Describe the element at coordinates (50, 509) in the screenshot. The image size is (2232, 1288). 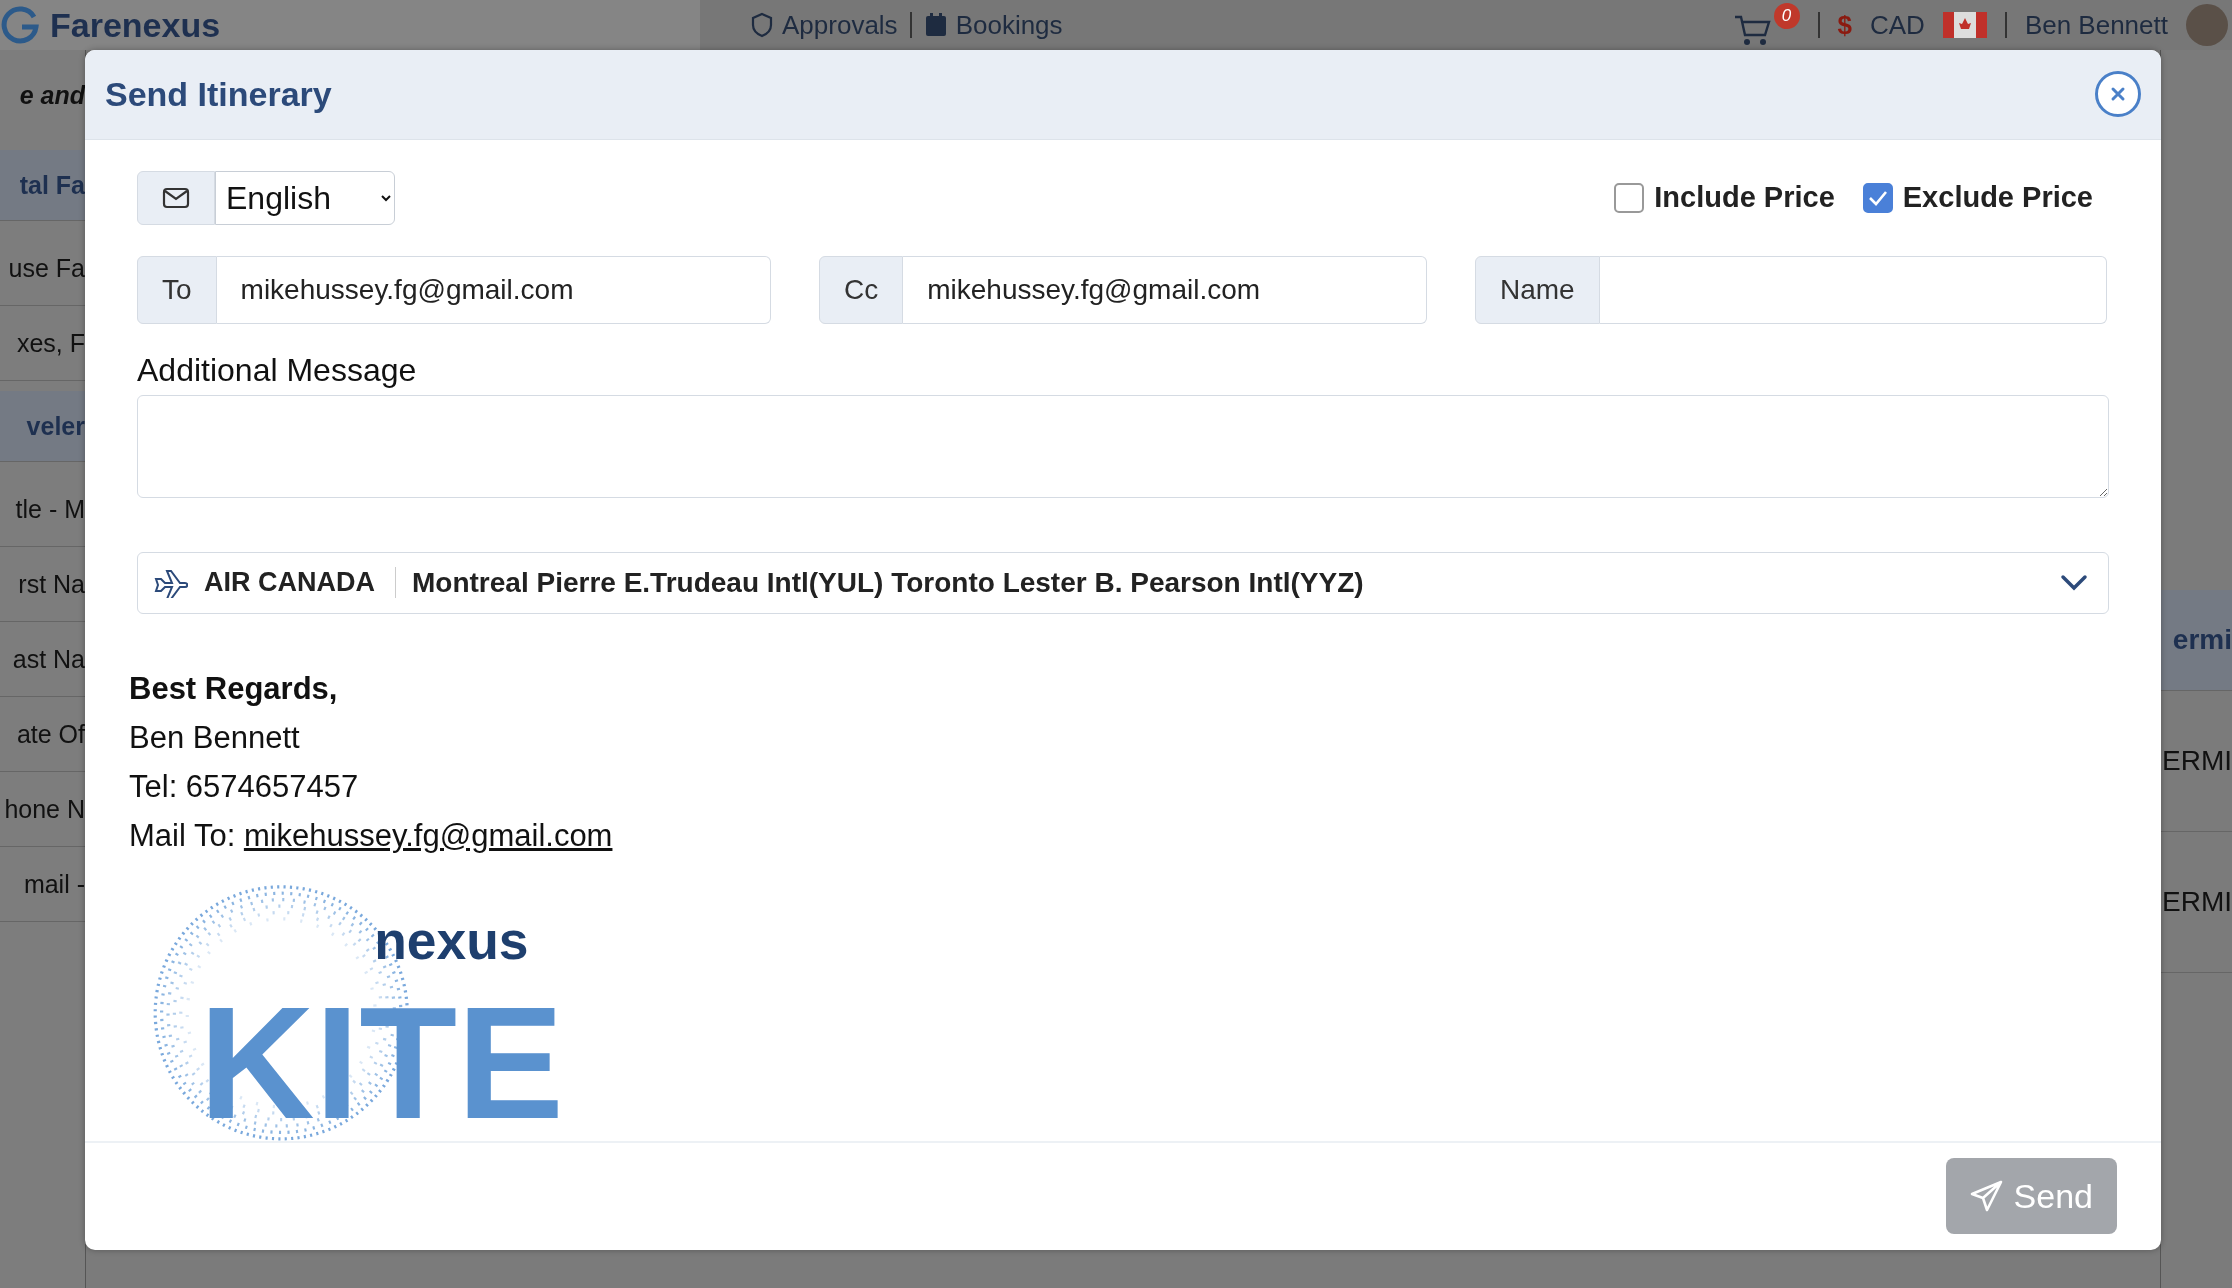
I see `page-text: tle - M` at that location.